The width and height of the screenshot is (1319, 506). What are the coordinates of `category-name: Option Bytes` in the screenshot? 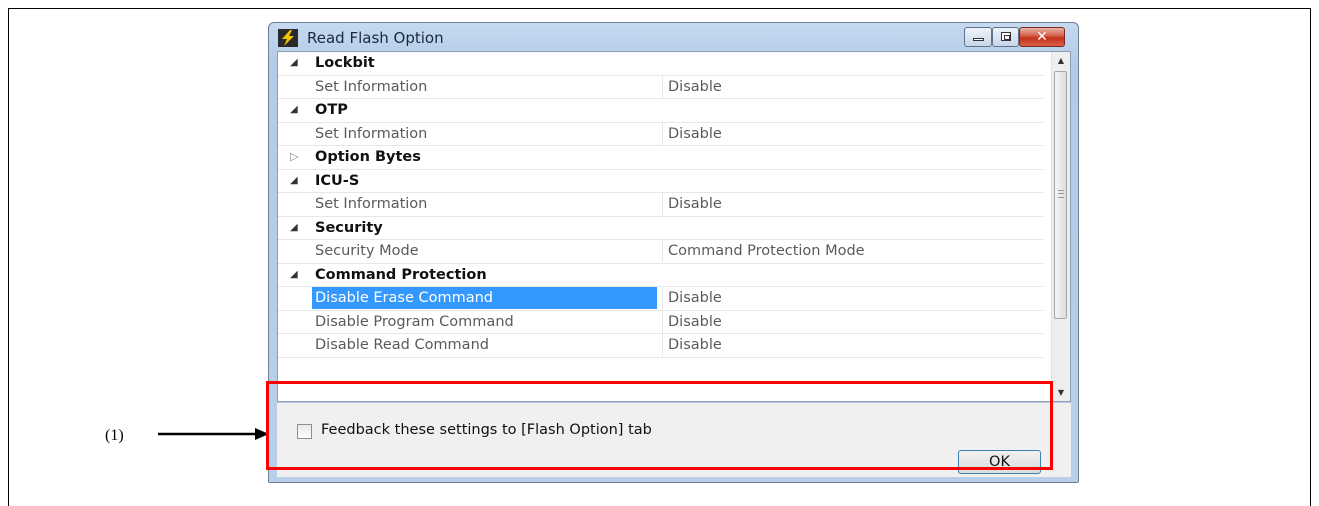 It's located at (368, 157).